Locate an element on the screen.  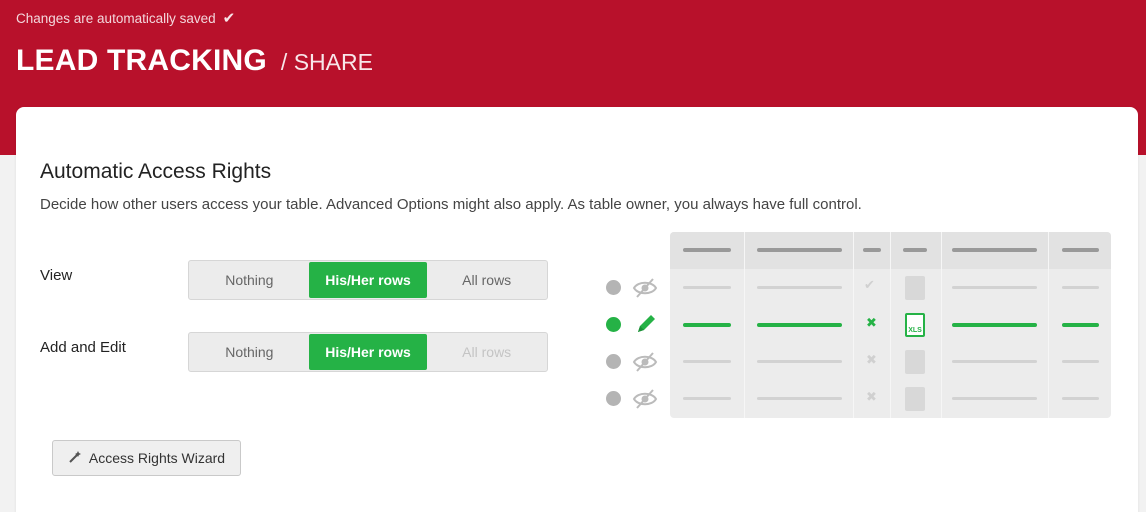
view-his-her-rows-option: His/Her rows is located at coordinates (368, 280).